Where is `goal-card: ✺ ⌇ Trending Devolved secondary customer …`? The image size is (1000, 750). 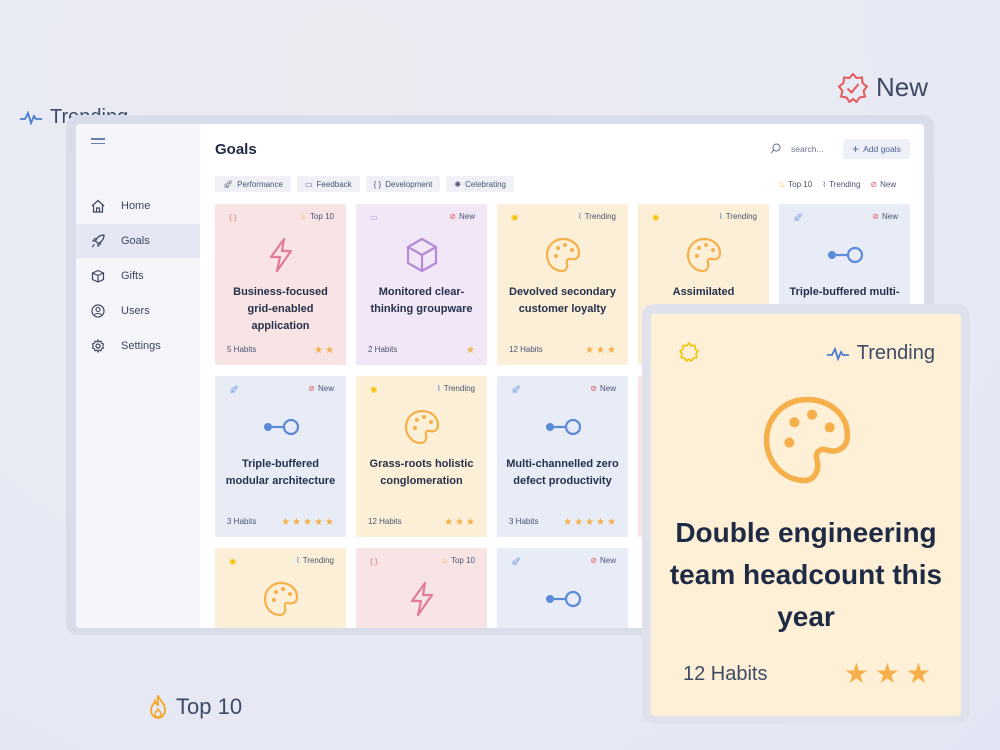
goal-card: ✺ ⌇ Trending Devolved secondary customer … is located at coordinates (562, 284).